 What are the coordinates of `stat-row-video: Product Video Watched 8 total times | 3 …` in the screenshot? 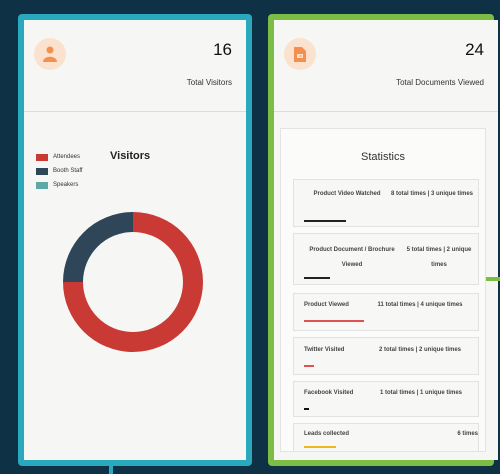 It's located at (386, 203).